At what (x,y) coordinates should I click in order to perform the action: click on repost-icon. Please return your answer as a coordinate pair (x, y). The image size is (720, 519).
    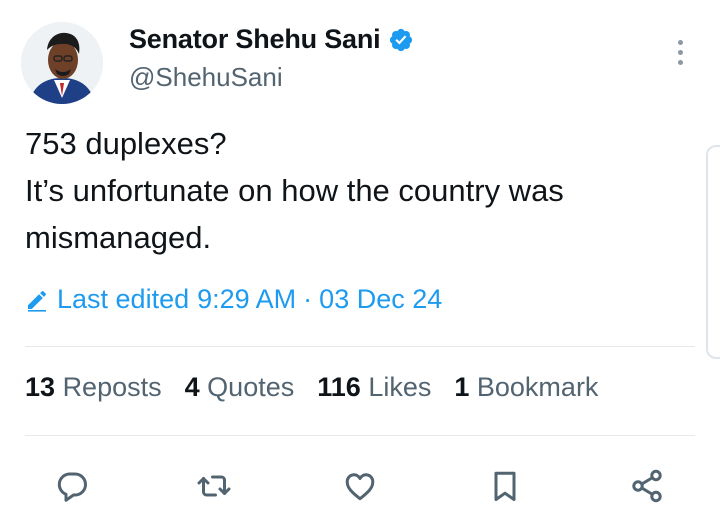
    Looking at the image, I should click on (214, 486).